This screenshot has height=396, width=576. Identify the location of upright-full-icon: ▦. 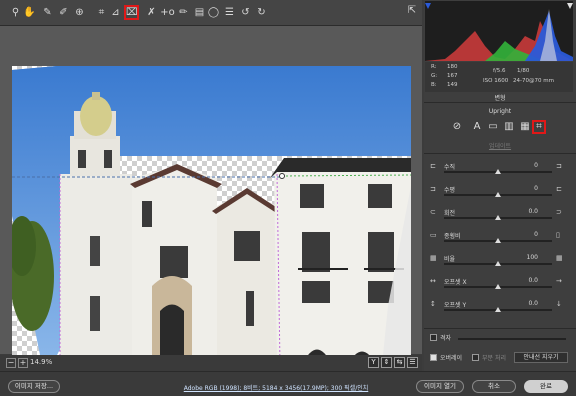
(525, 127).